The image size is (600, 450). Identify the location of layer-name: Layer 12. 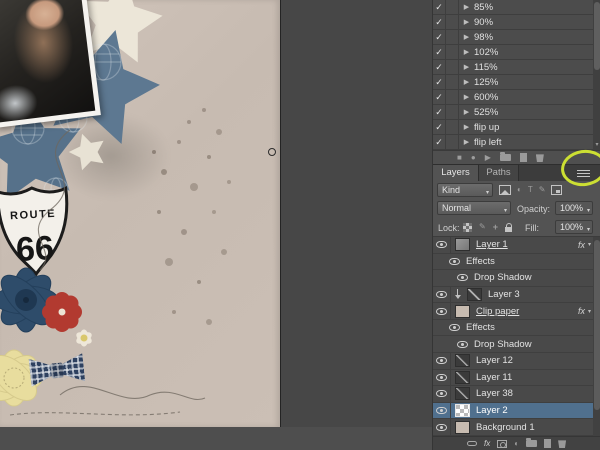
(494, 360).